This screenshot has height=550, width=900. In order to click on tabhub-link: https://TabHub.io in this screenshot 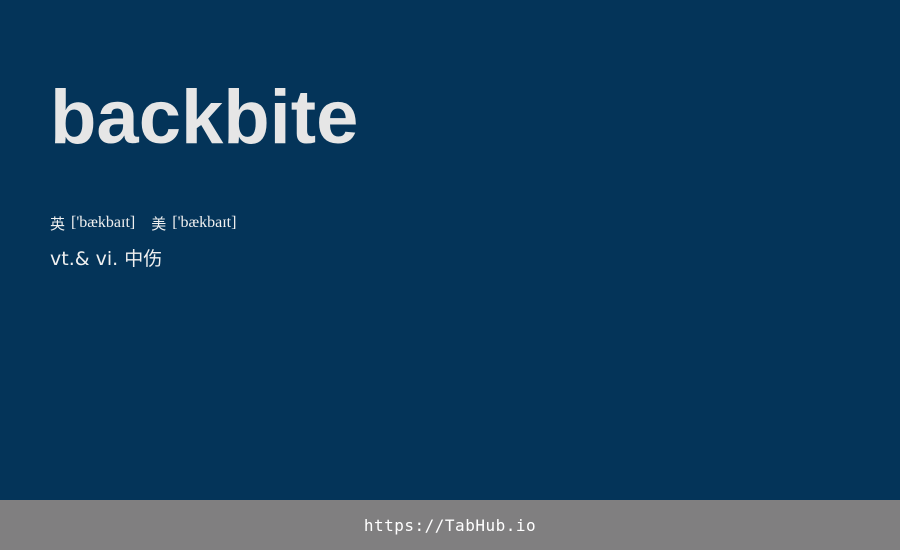, I will do `click(450, 525)`.